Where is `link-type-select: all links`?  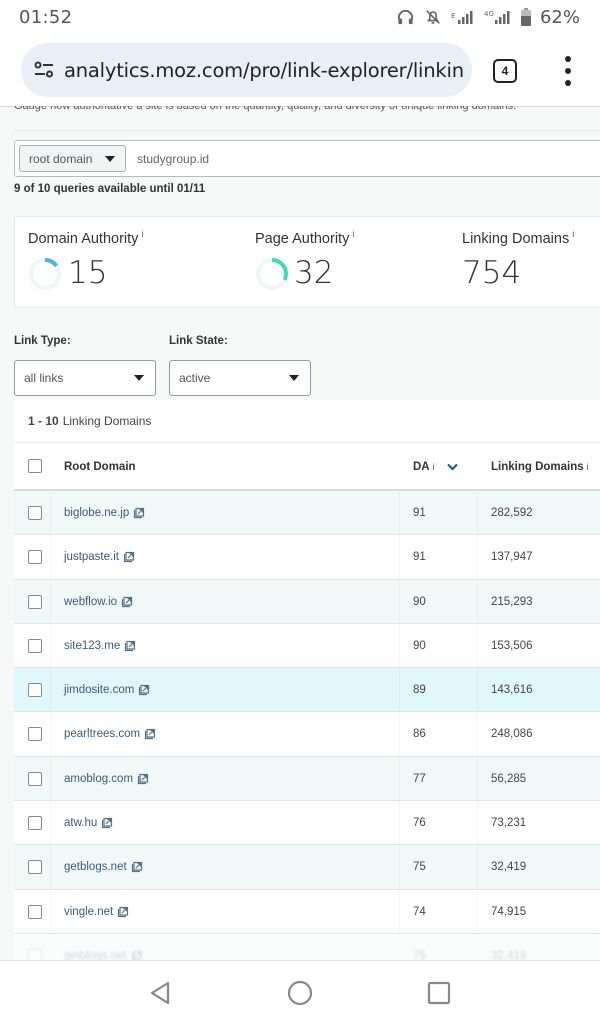
link-type-select: all links is located at coordinates (85, 378).